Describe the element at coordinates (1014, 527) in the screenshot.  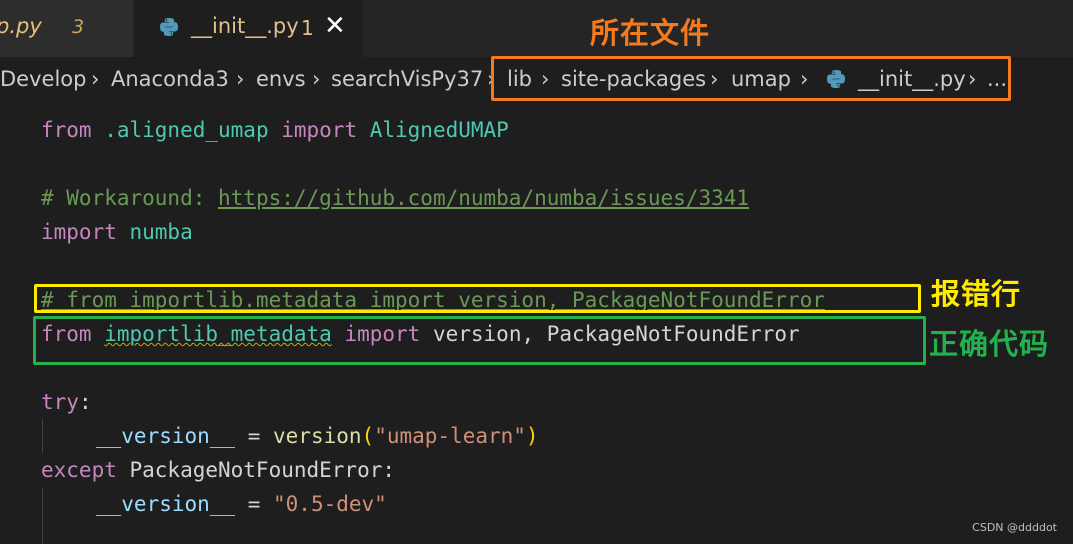
I see `watermark: CSDN @ddddot` at that location.